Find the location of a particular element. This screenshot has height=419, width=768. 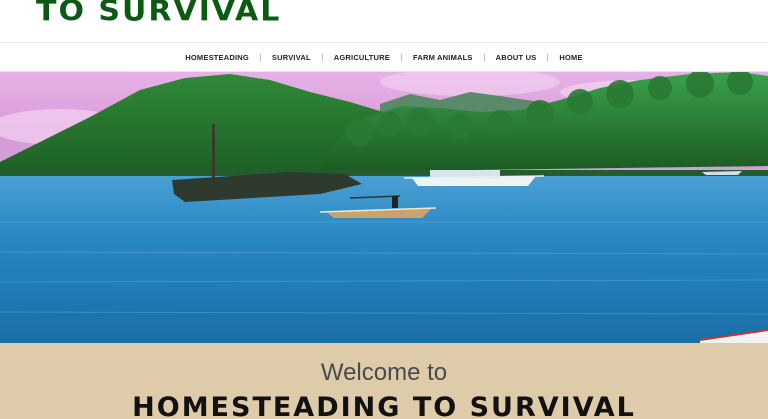

nav-item-label: HOMESTEADING is located at coordinates (217, 57).